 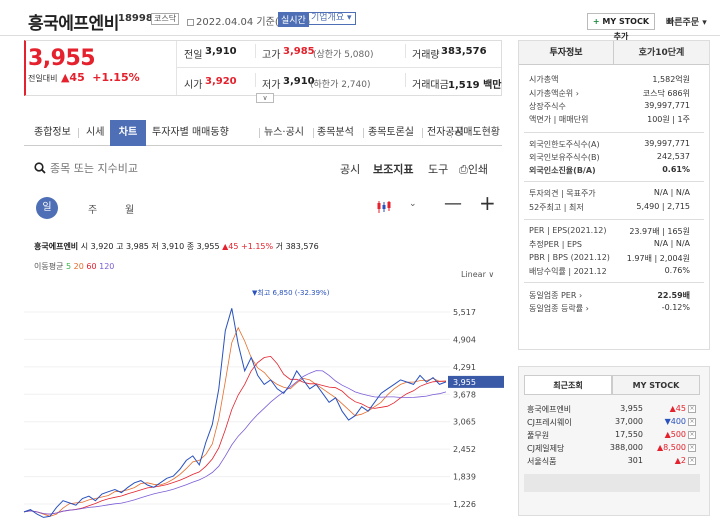 I want to click on tab-short-selling: 공매도현황, so click(x=477, y=133).